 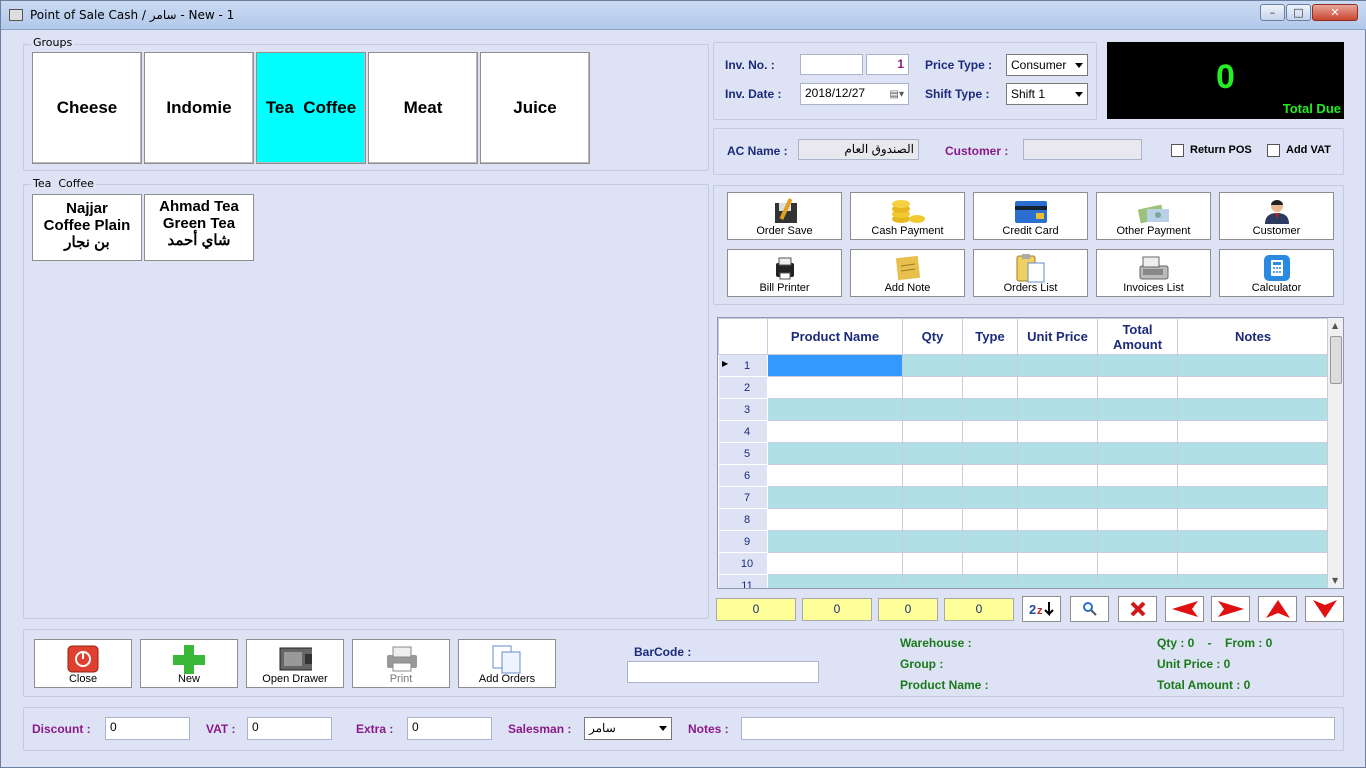 What do you see at coordinates (401, 663) in the screenshot?
I see `print-button: Print` at bounding box center [401, 663].